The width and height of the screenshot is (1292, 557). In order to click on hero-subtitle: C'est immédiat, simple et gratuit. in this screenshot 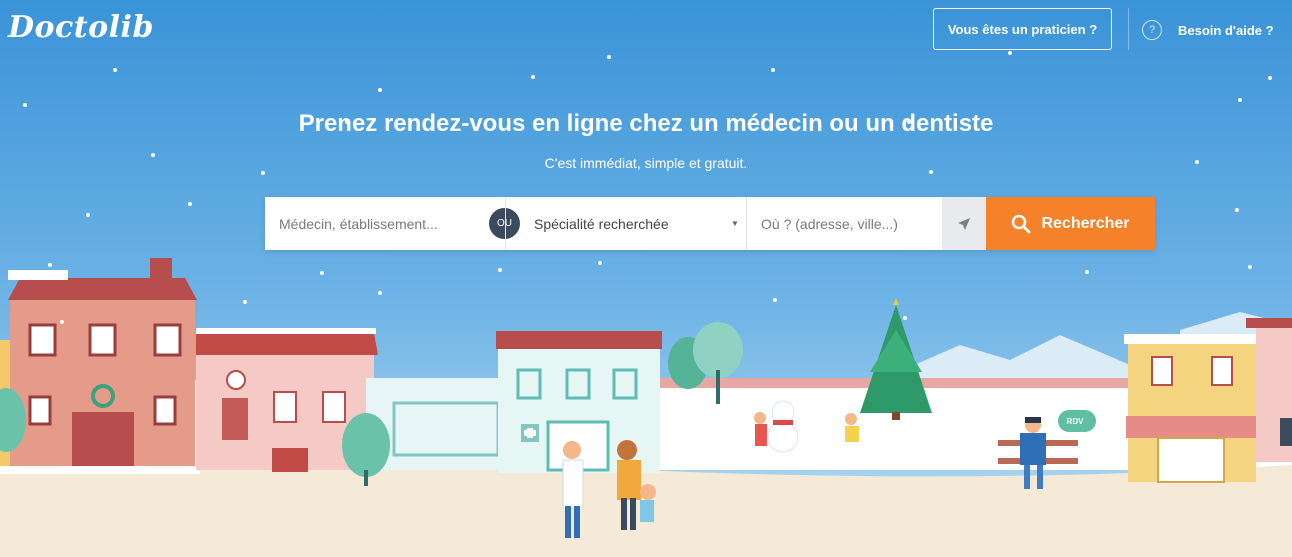, I will do `click(646, 163)`.